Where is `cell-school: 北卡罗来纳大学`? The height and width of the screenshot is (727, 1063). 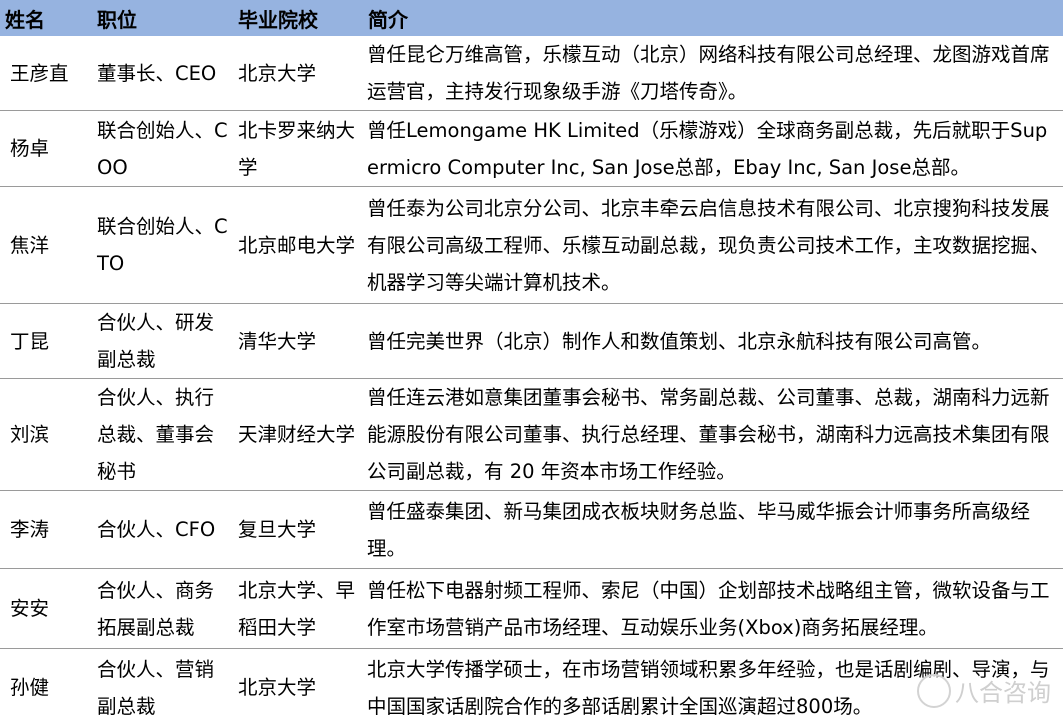
cell-school: 北卡罗来纳大学 is located at coordinates (293, 148).